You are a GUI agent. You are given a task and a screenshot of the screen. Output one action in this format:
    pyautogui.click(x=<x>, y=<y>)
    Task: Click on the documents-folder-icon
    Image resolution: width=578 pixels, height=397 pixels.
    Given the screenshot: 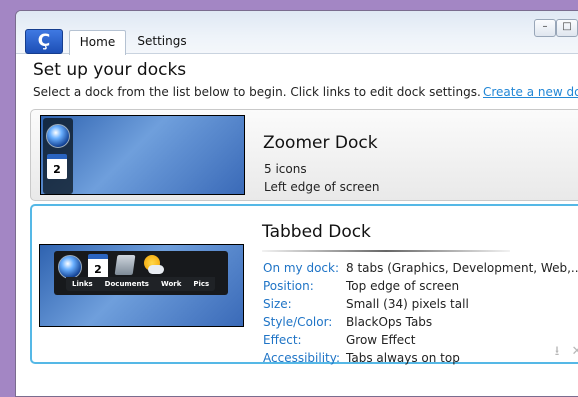 What is the action you would take?
    pyautogui.click(x=125, y=265)
    